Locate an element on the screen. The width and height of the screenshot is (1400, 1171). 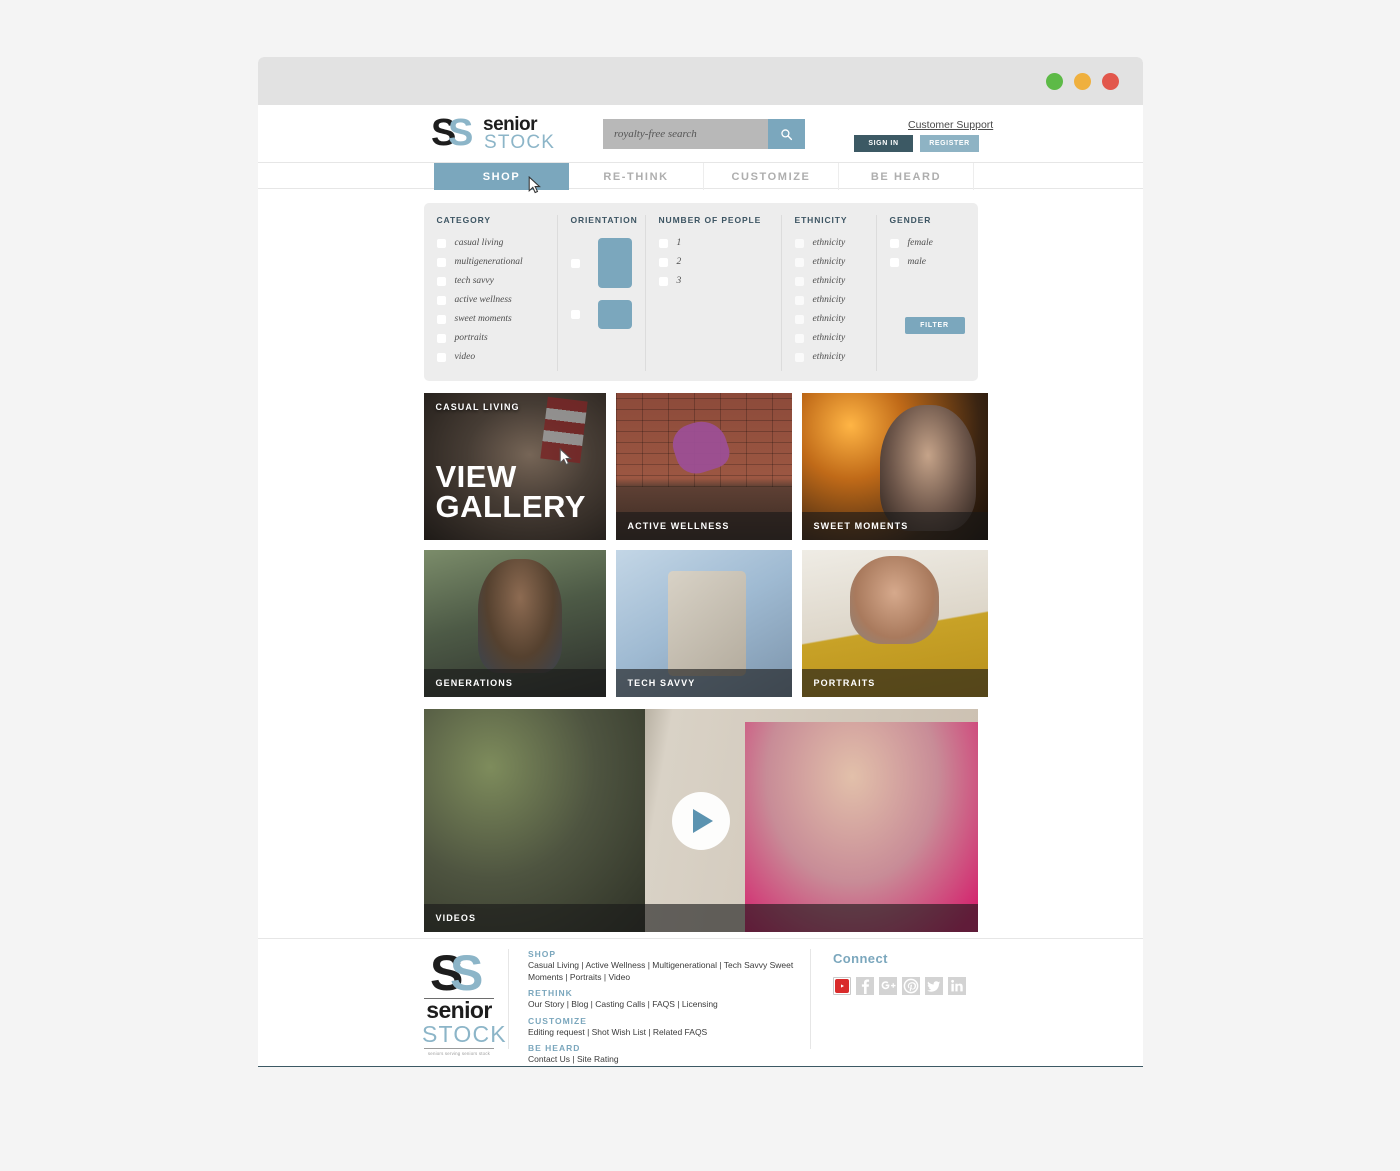
checkbox-portrait-orientation is located at coordinates (575, 263).